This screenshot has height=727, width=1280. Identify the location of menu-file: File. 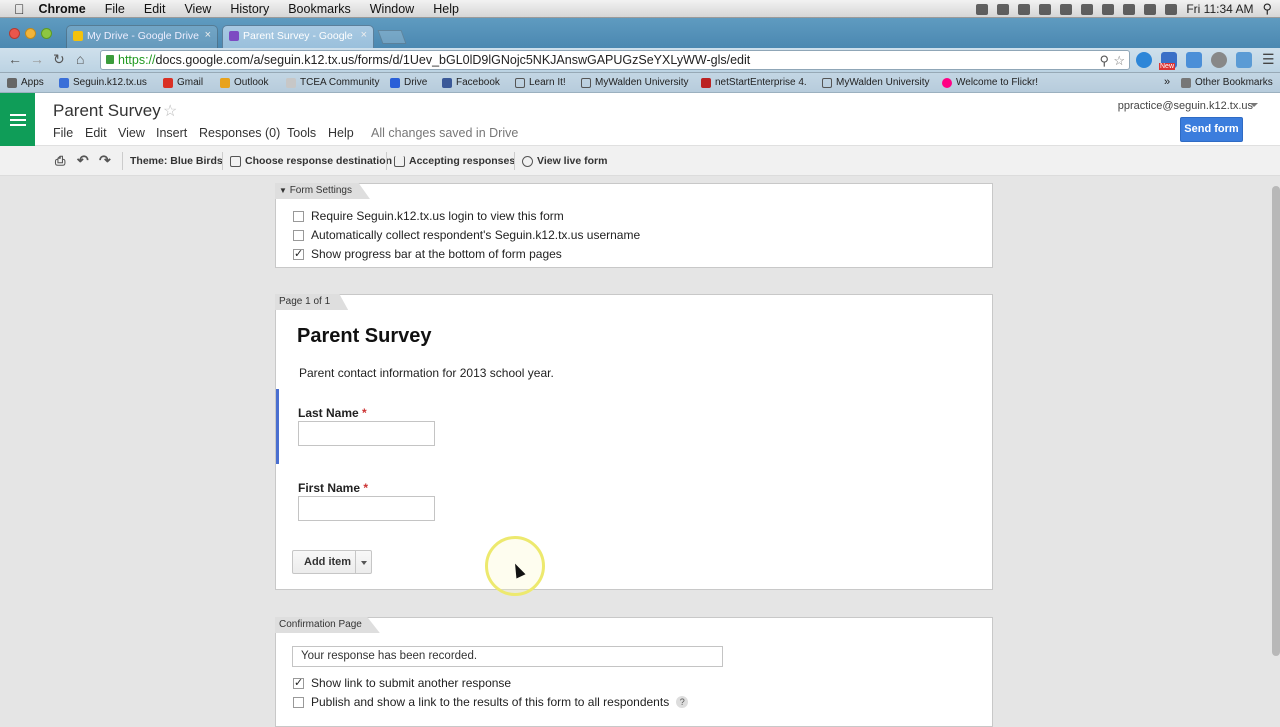
(115, 9).